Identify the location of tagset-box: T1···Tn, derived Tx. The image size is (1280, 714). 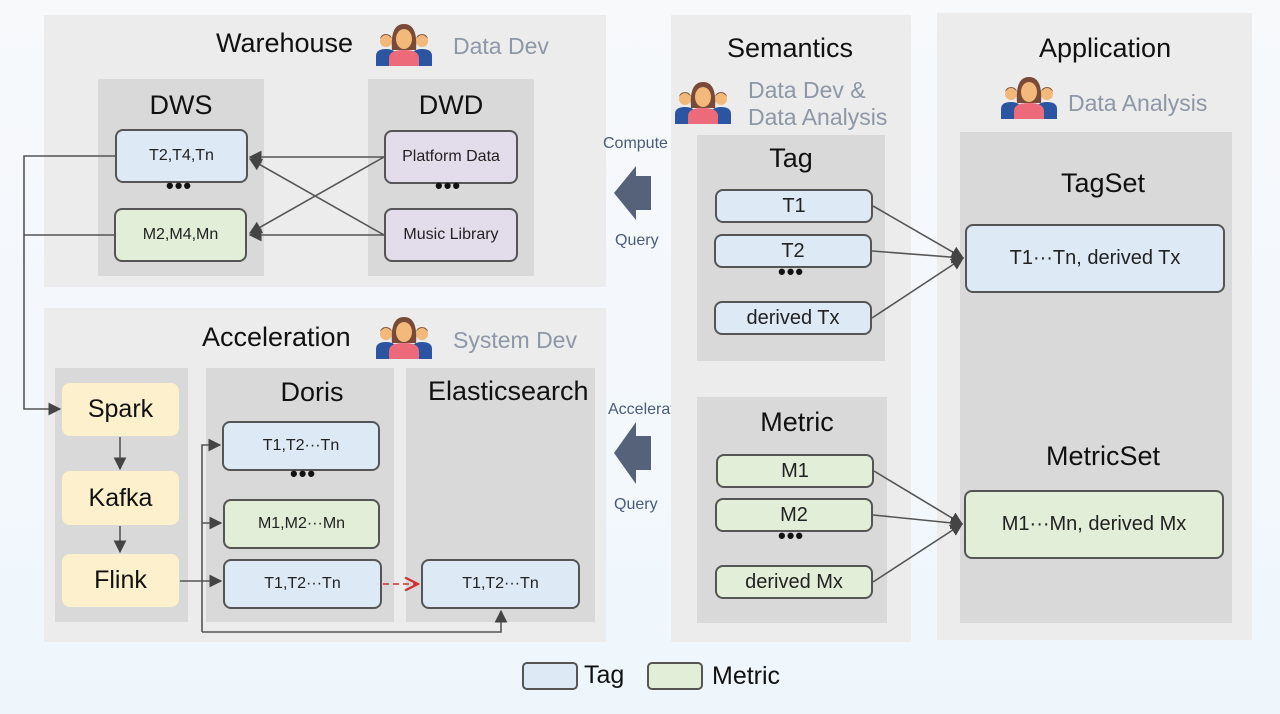
(1095, 258).